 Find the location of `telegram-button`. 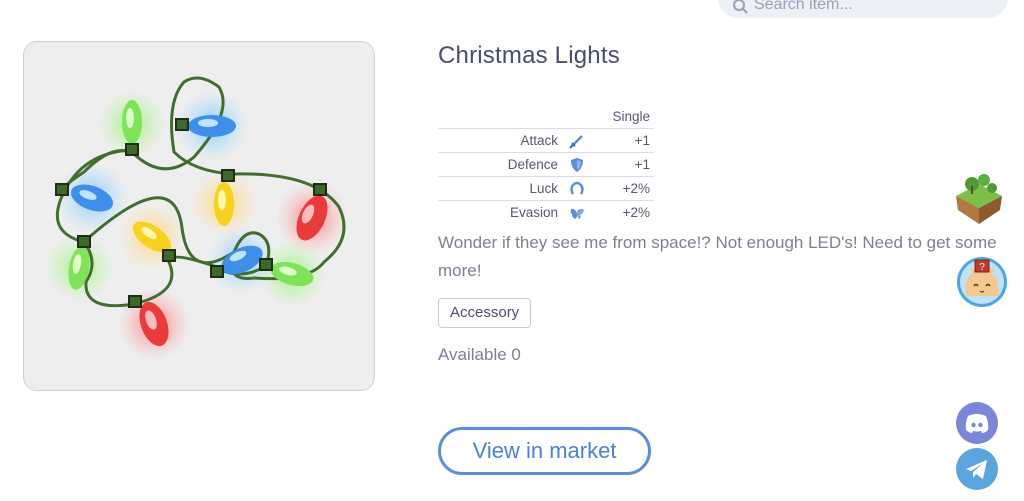

telegram-button is located at coordinates (977, 469).